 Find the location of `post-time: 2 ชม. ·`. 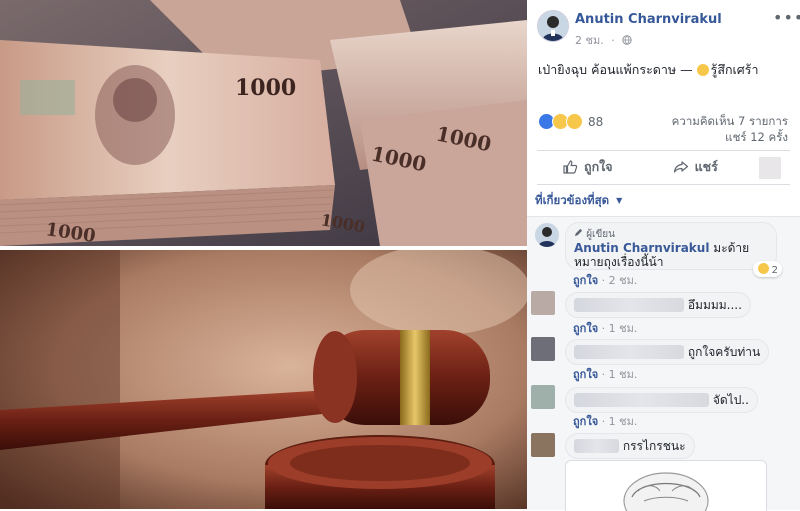

post-time: 2 ชม. · is located at coordinates (603, 40).